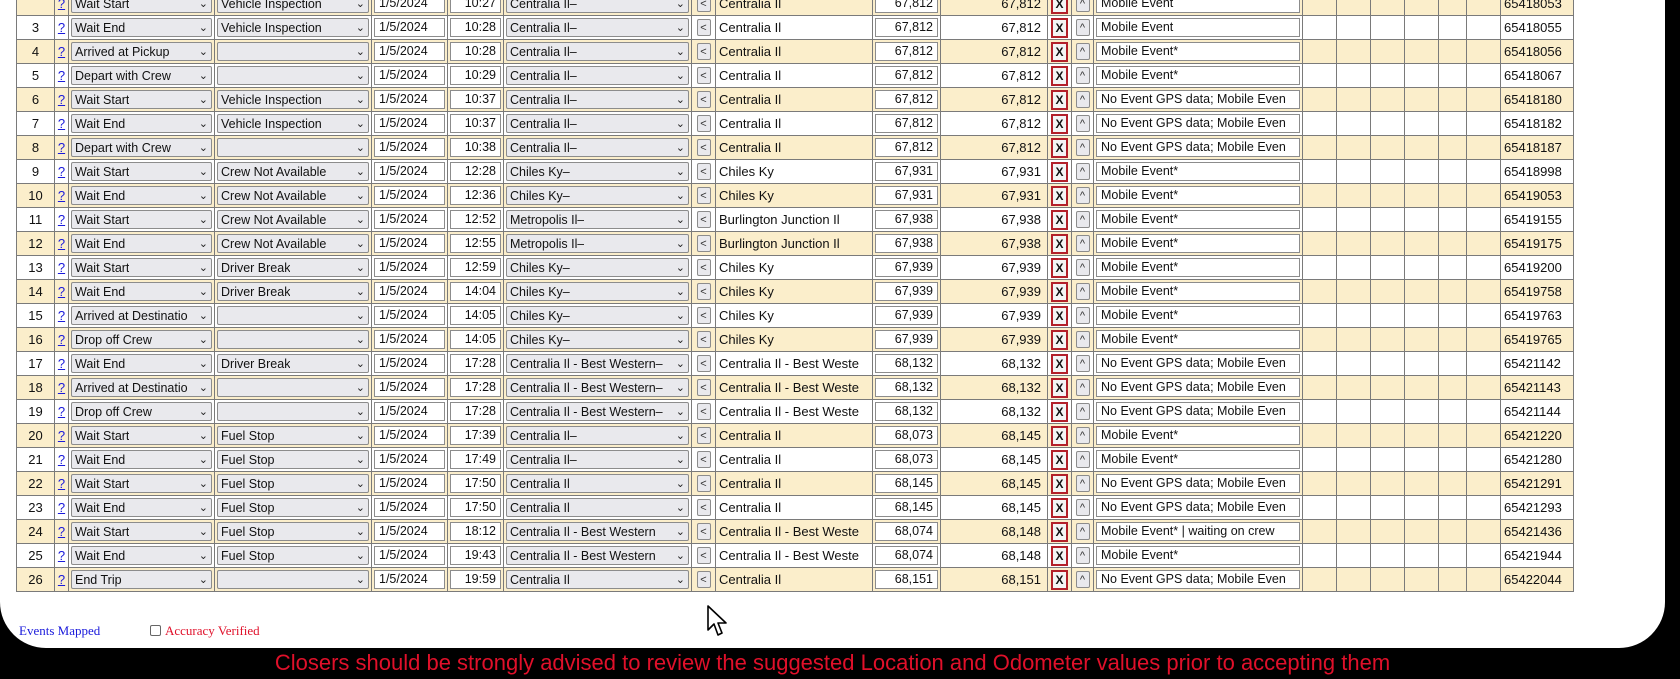 The image size is (1680, 679). What do you see at coordinates (906, 579) in the screenshot?
I see `odometer-input: 68,151` at bounding box center [906, 579].